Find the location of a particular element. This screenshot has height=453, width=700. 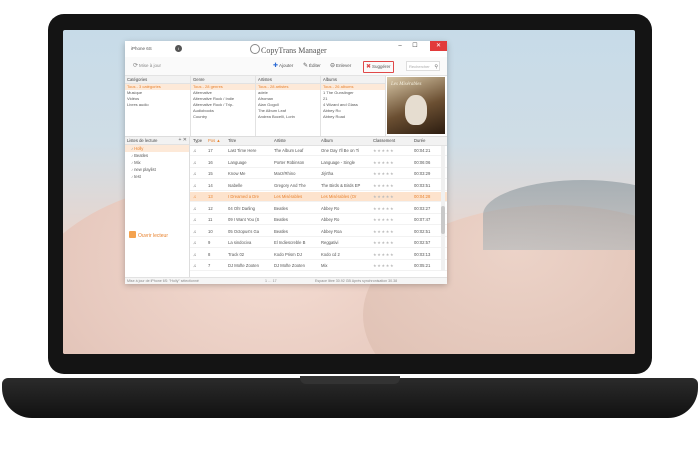

header-pos: Pos ▲ is located at coordinates (215, 141).